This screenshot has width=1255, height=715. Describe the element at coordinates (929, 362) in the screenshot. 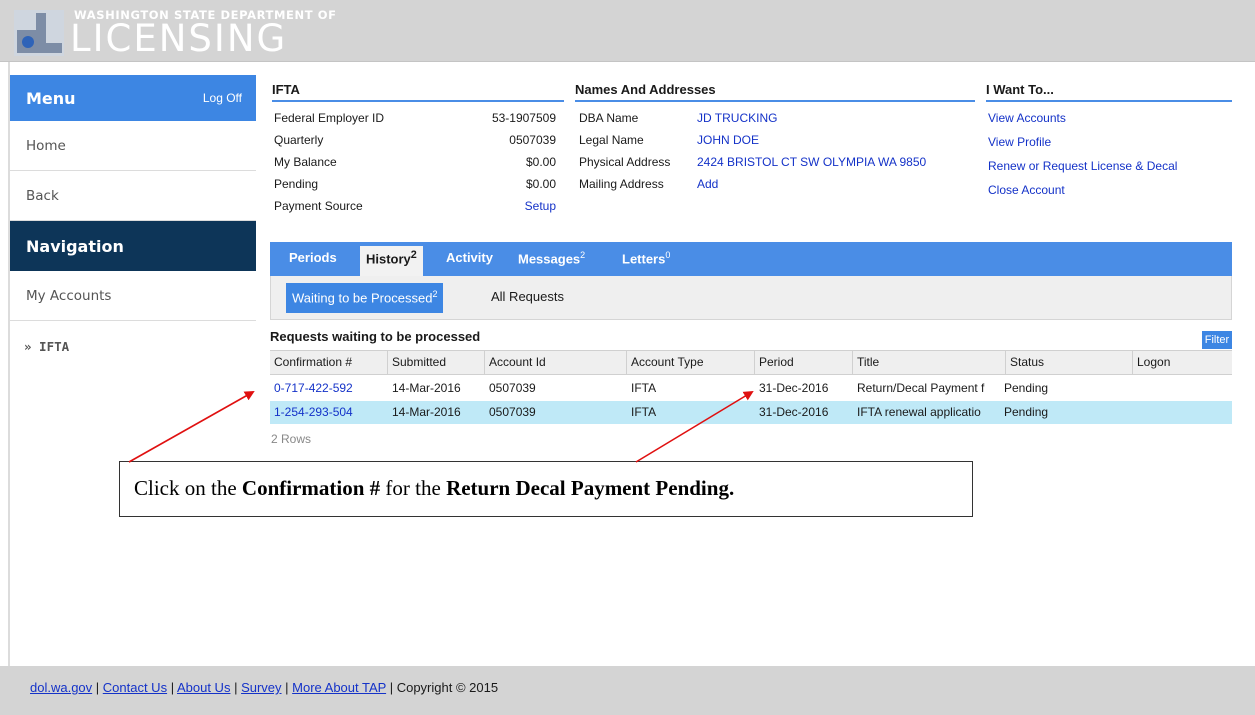

I see `column-header: Title` at that location.